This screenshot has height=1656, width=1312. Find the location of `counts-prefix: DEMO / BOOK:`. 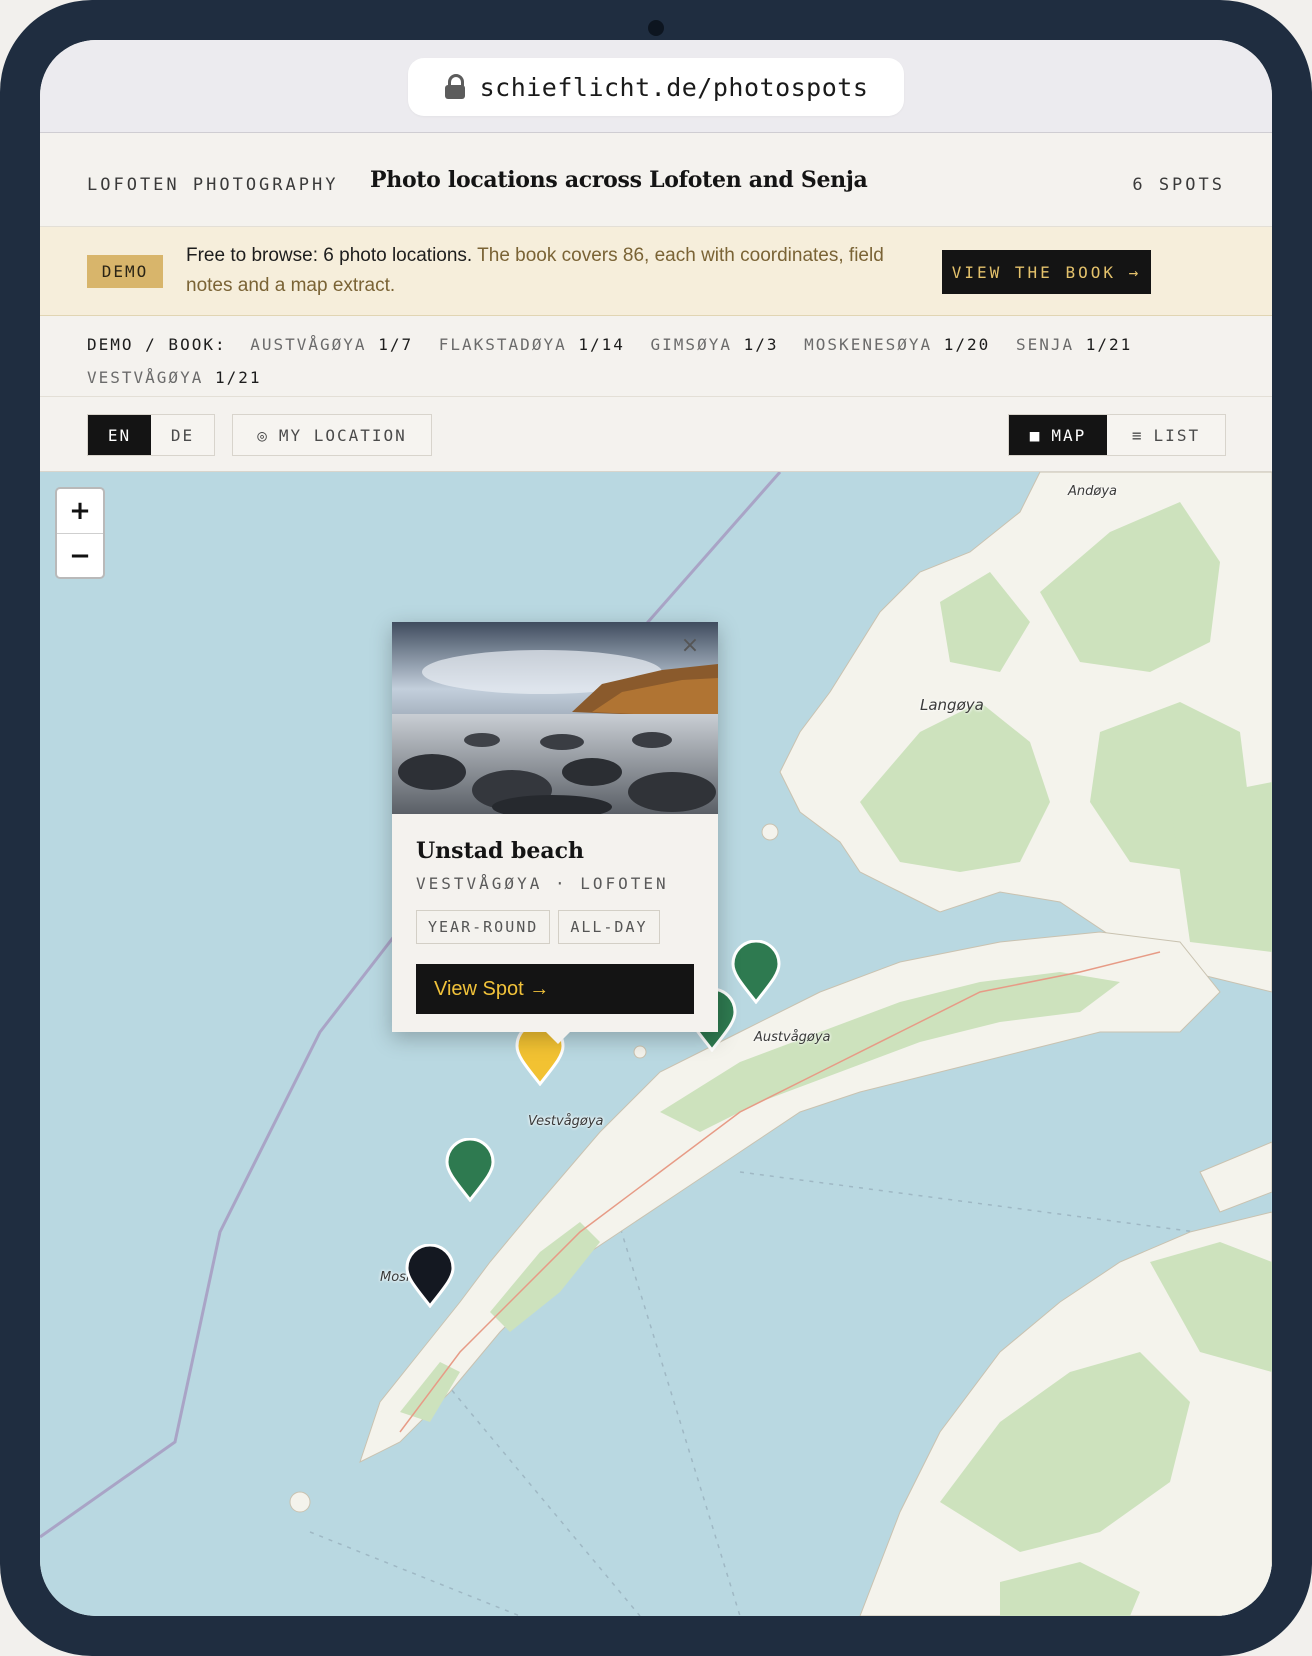

counts-prefix: DEMO / BOOK: is located at coordinates (157, 344).